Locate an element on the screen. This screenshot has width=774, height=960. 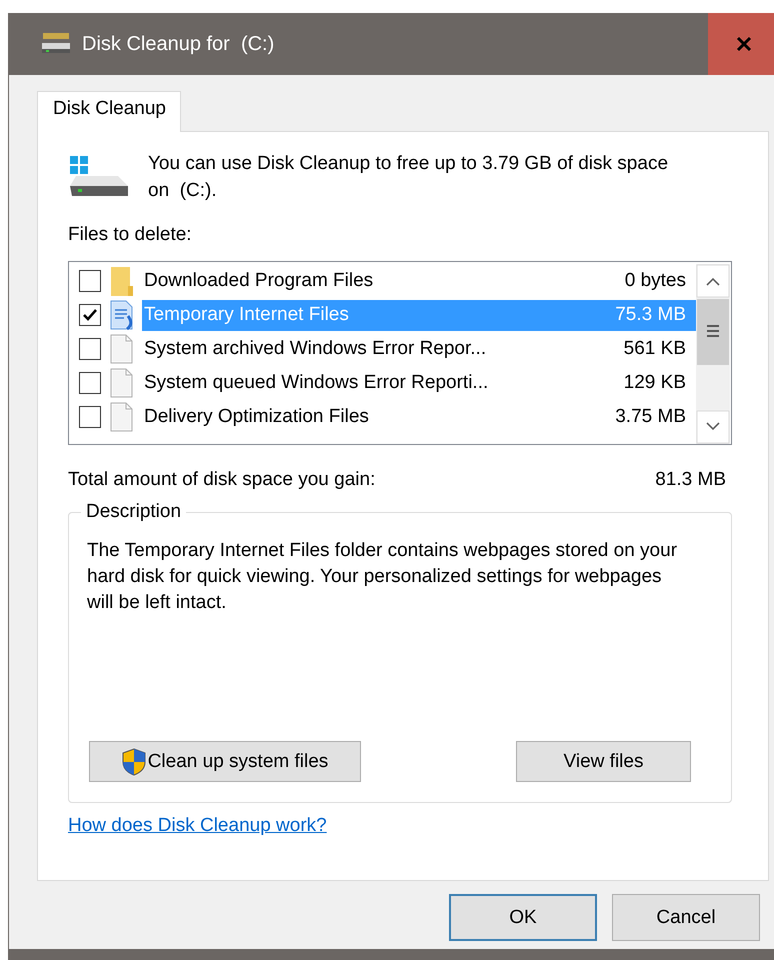
document-icon is located at coordinates (122, 315).